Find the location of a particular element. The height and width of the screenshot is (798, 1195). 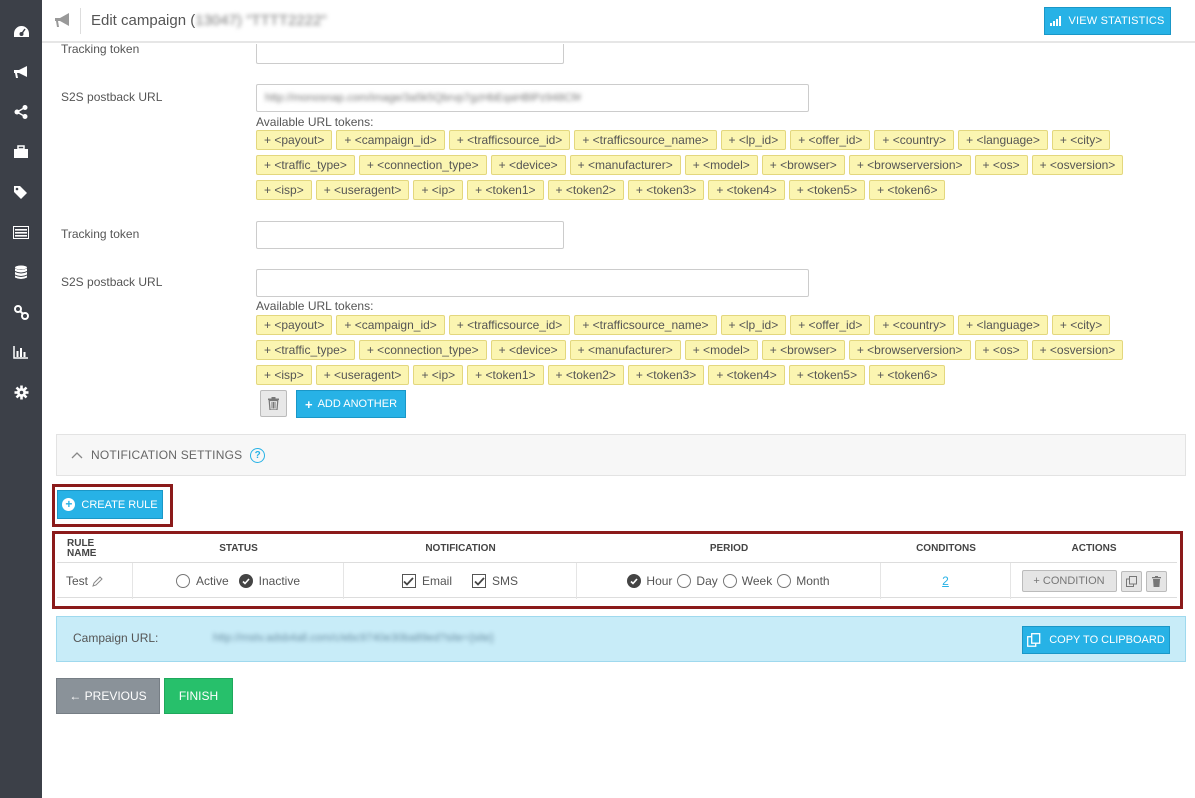

view-statistics-button: VIEW STATISTICS is located at coordinates (1107, 21).